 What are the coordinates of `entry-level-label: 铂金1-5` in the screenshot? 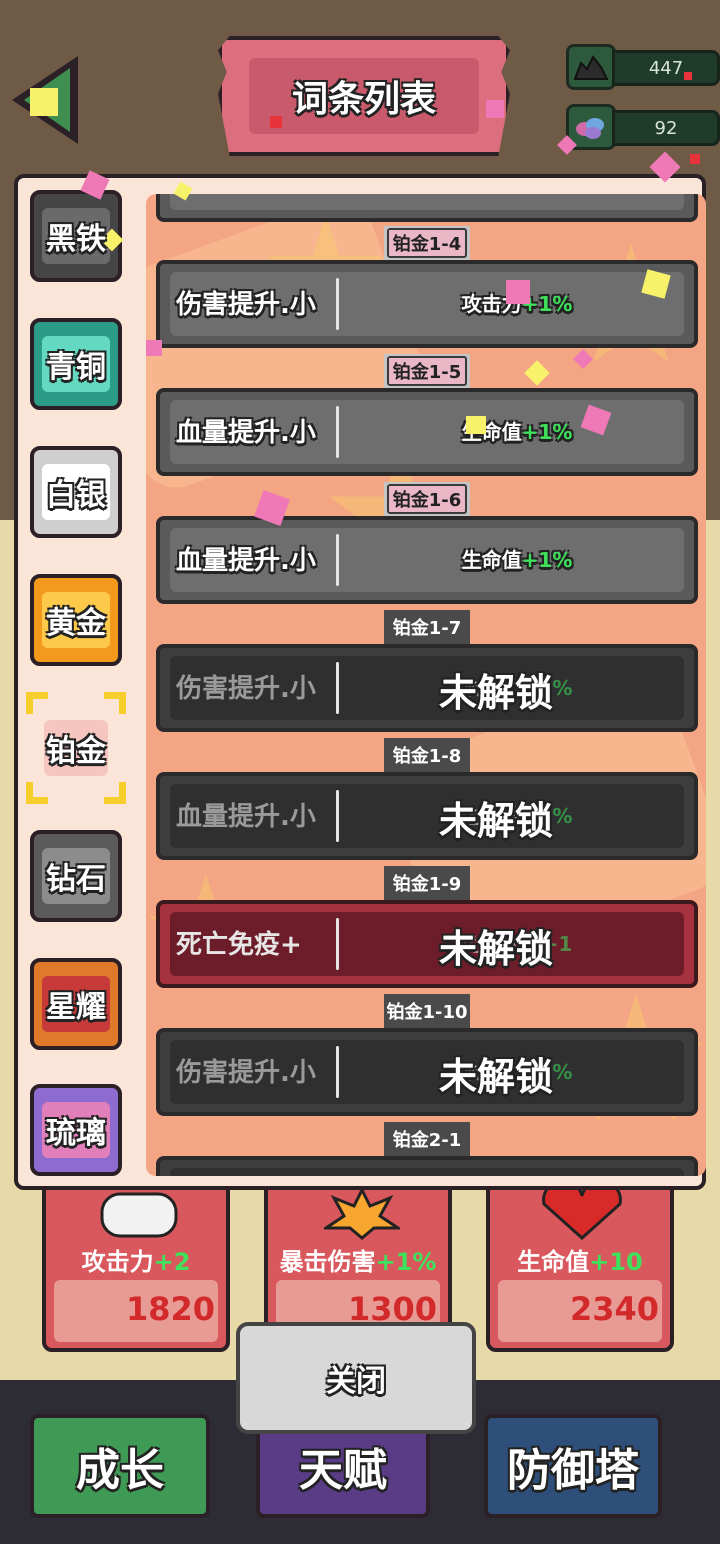 It's located at (427, 371).